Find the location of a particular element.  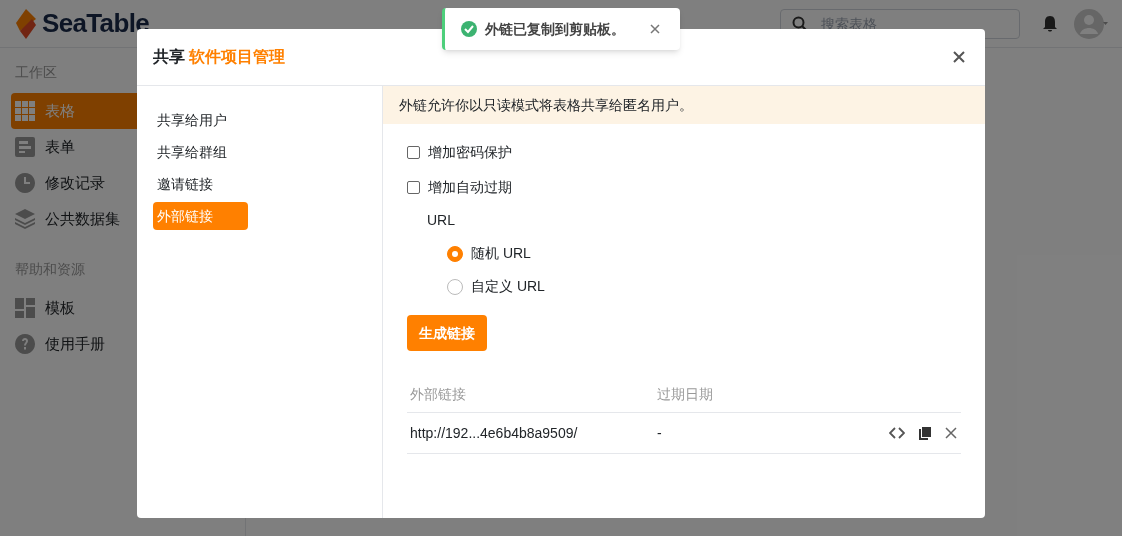

sidebar-item: 模板 is located at coordinates (122, 308).